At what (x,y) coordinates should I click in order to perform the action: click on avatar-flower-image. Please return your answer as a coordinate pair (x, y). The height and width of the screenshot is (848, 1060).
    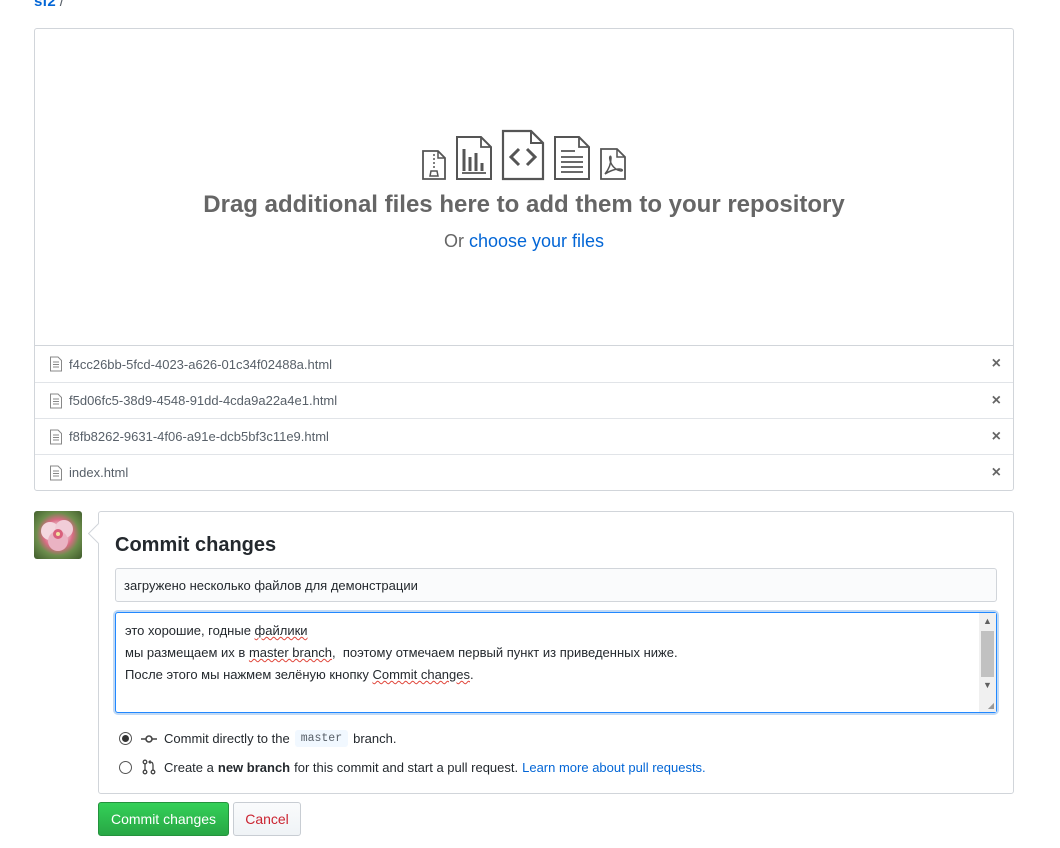
    Looking at the image, I should click on (57, 535).